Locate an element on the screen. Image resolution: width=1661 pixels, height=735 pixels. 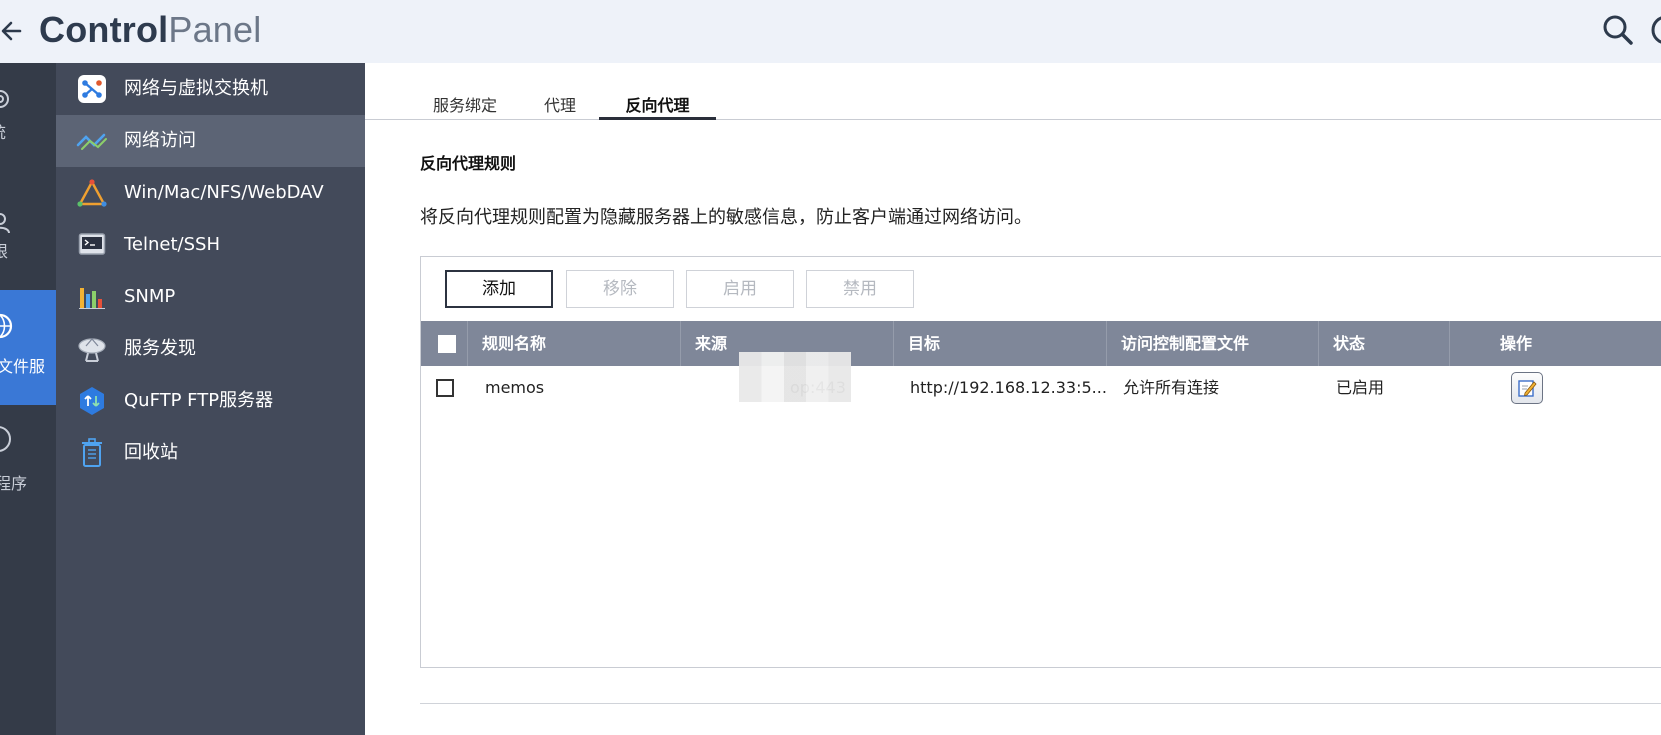
section-description: 将反向代理规则配置为隐藏服务器上的敏感信息，防止客户端通过网络访问。 is located at coordinates (726, 217).